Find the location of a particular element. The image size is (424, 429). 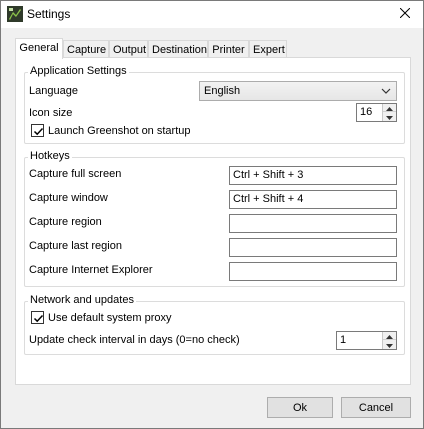

tab-printer: Printer is located at coordinates (228, 49).